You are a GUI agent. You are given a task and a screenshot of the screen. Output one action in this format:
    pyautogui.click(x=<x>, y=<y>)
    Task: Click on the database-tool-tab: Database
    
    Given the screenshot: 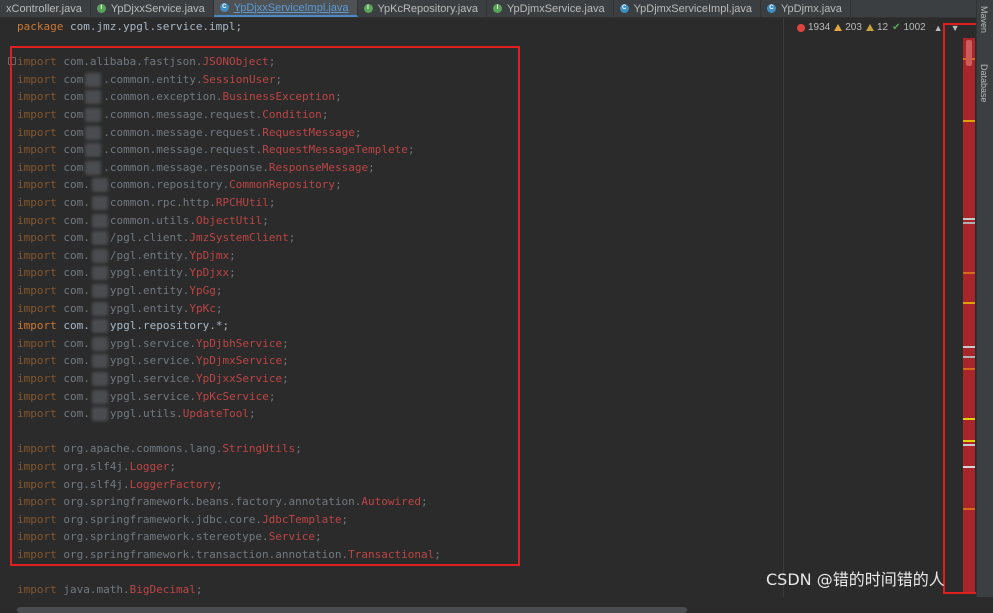 What is the action you would take?
    pyautogui.click(x=984, y=83)
    